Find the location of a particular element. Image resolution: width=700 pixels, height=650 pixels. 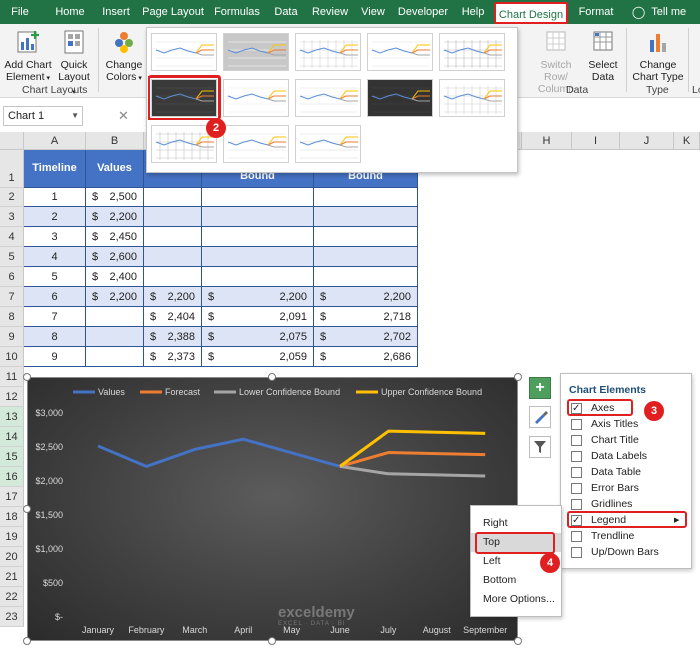

chart-filters-button is located at coordinates (540, 447).